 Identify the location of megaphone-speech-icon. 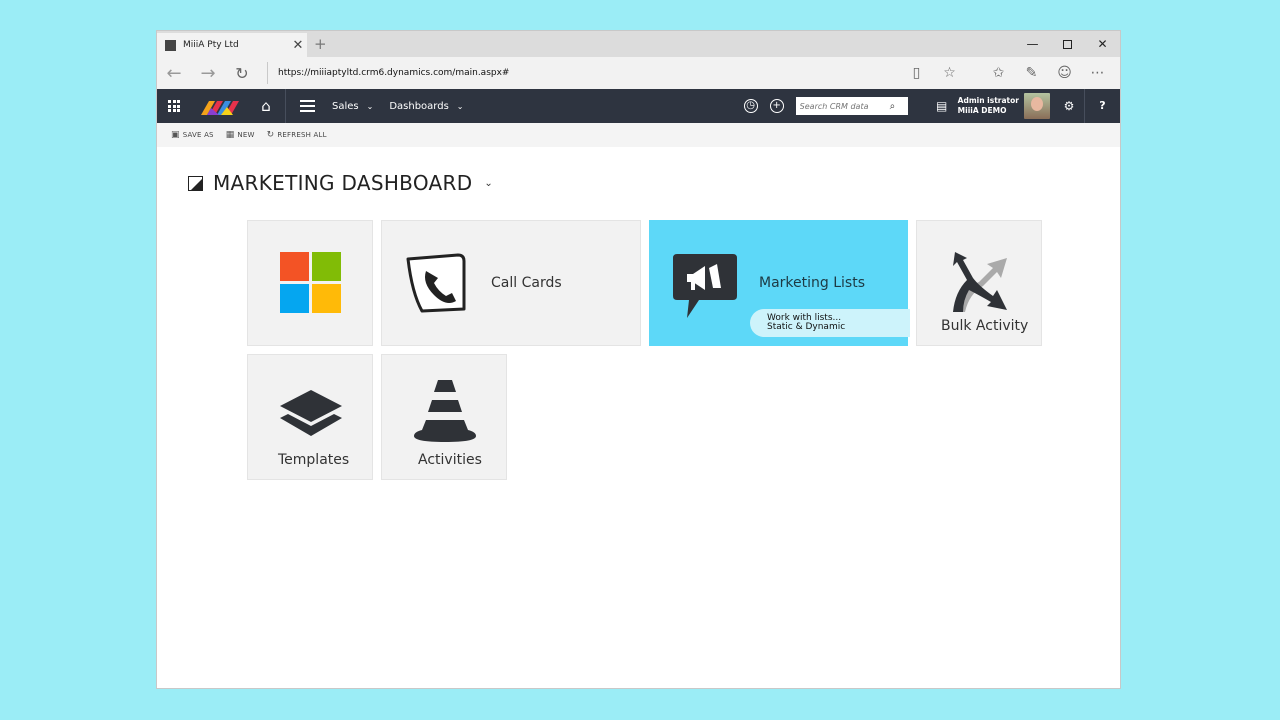
(705, 286).